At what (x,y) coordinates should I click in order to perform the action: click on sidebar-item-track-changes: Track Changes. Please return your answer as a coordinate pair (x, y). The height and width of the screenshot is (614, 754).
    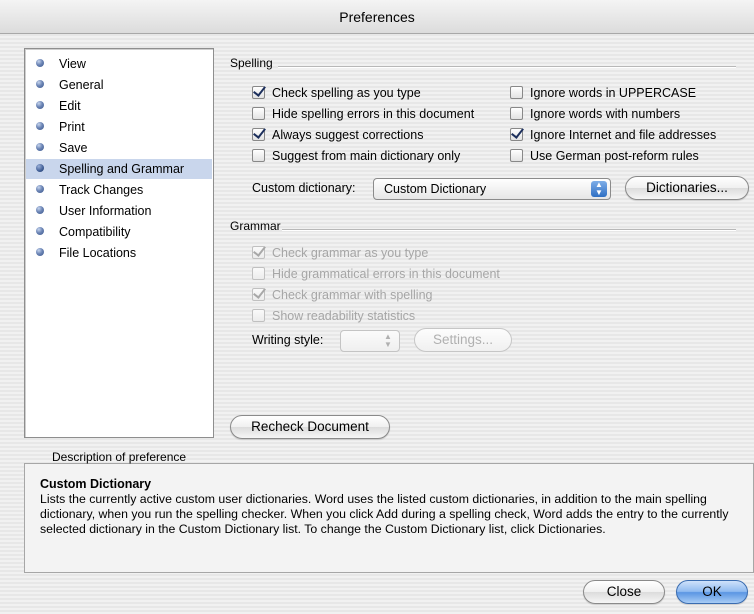
    Looking at the image, I should click on (119, 190).